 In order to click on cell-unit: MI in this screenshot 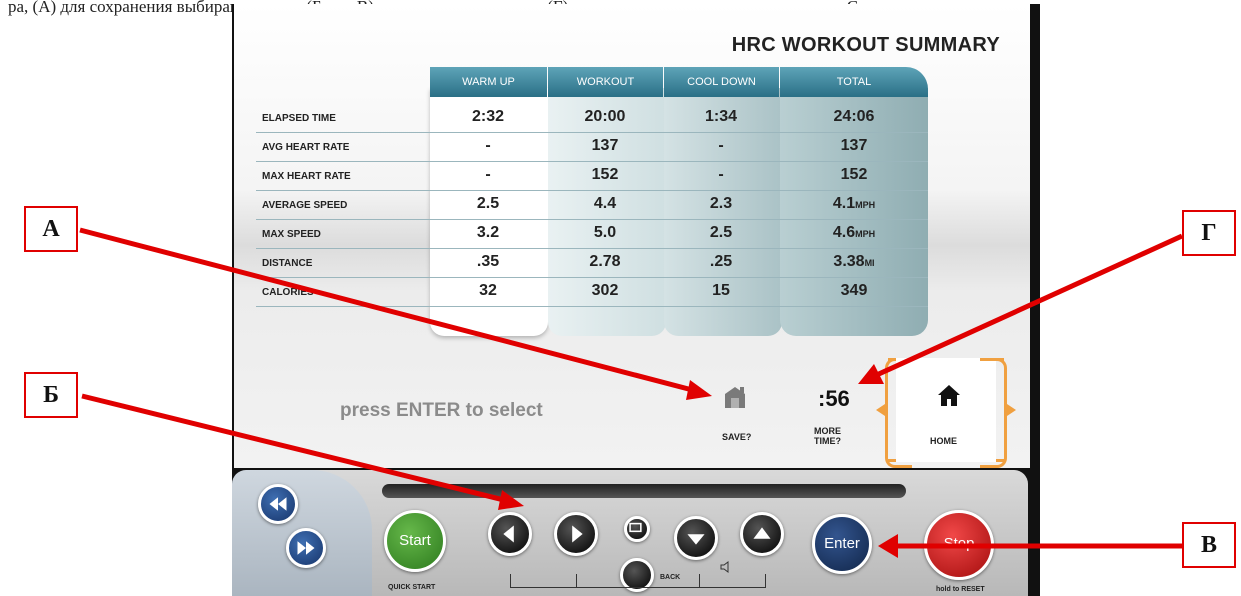, I will do `click(869, 263)`.